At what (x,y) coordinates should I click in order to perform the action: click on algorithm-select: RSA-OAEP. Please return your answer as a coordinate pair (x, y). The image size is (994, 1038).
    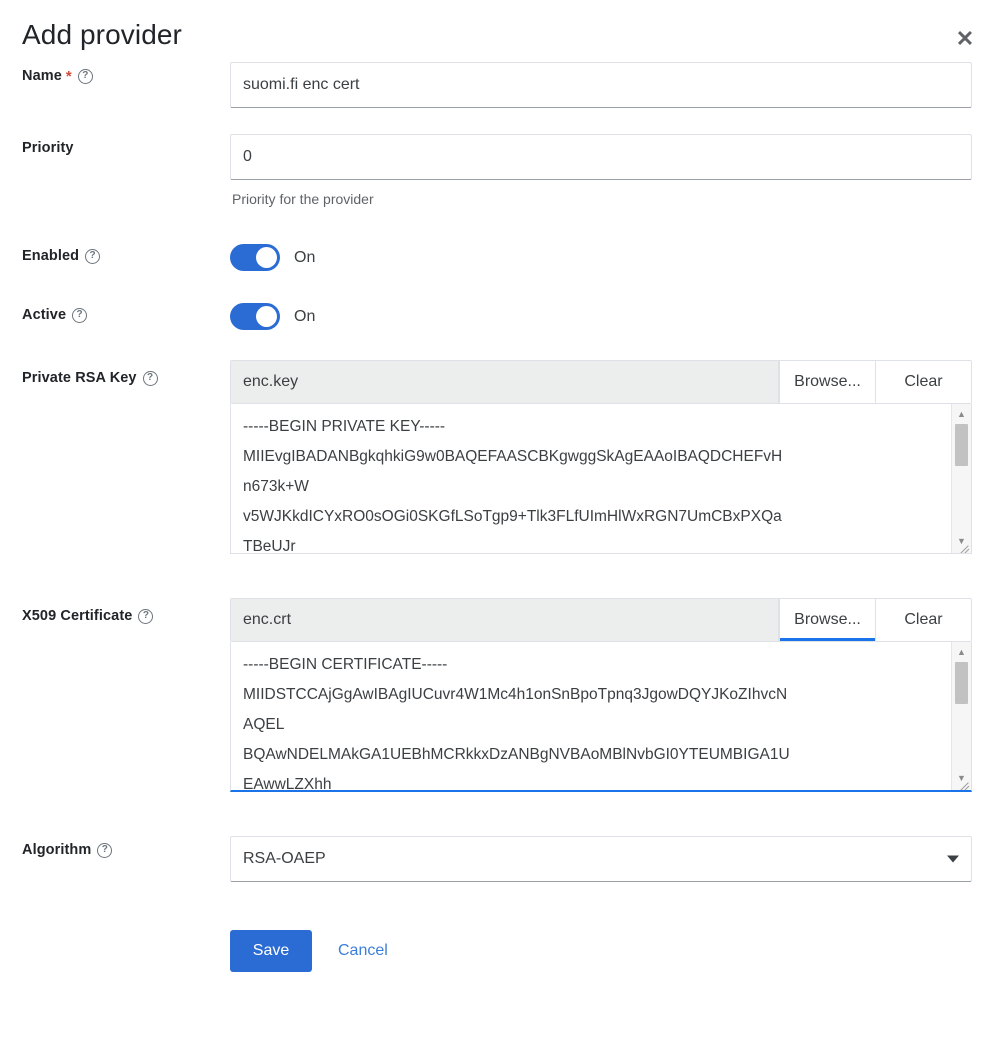
    Looking at the image, I should click on (601, 859).